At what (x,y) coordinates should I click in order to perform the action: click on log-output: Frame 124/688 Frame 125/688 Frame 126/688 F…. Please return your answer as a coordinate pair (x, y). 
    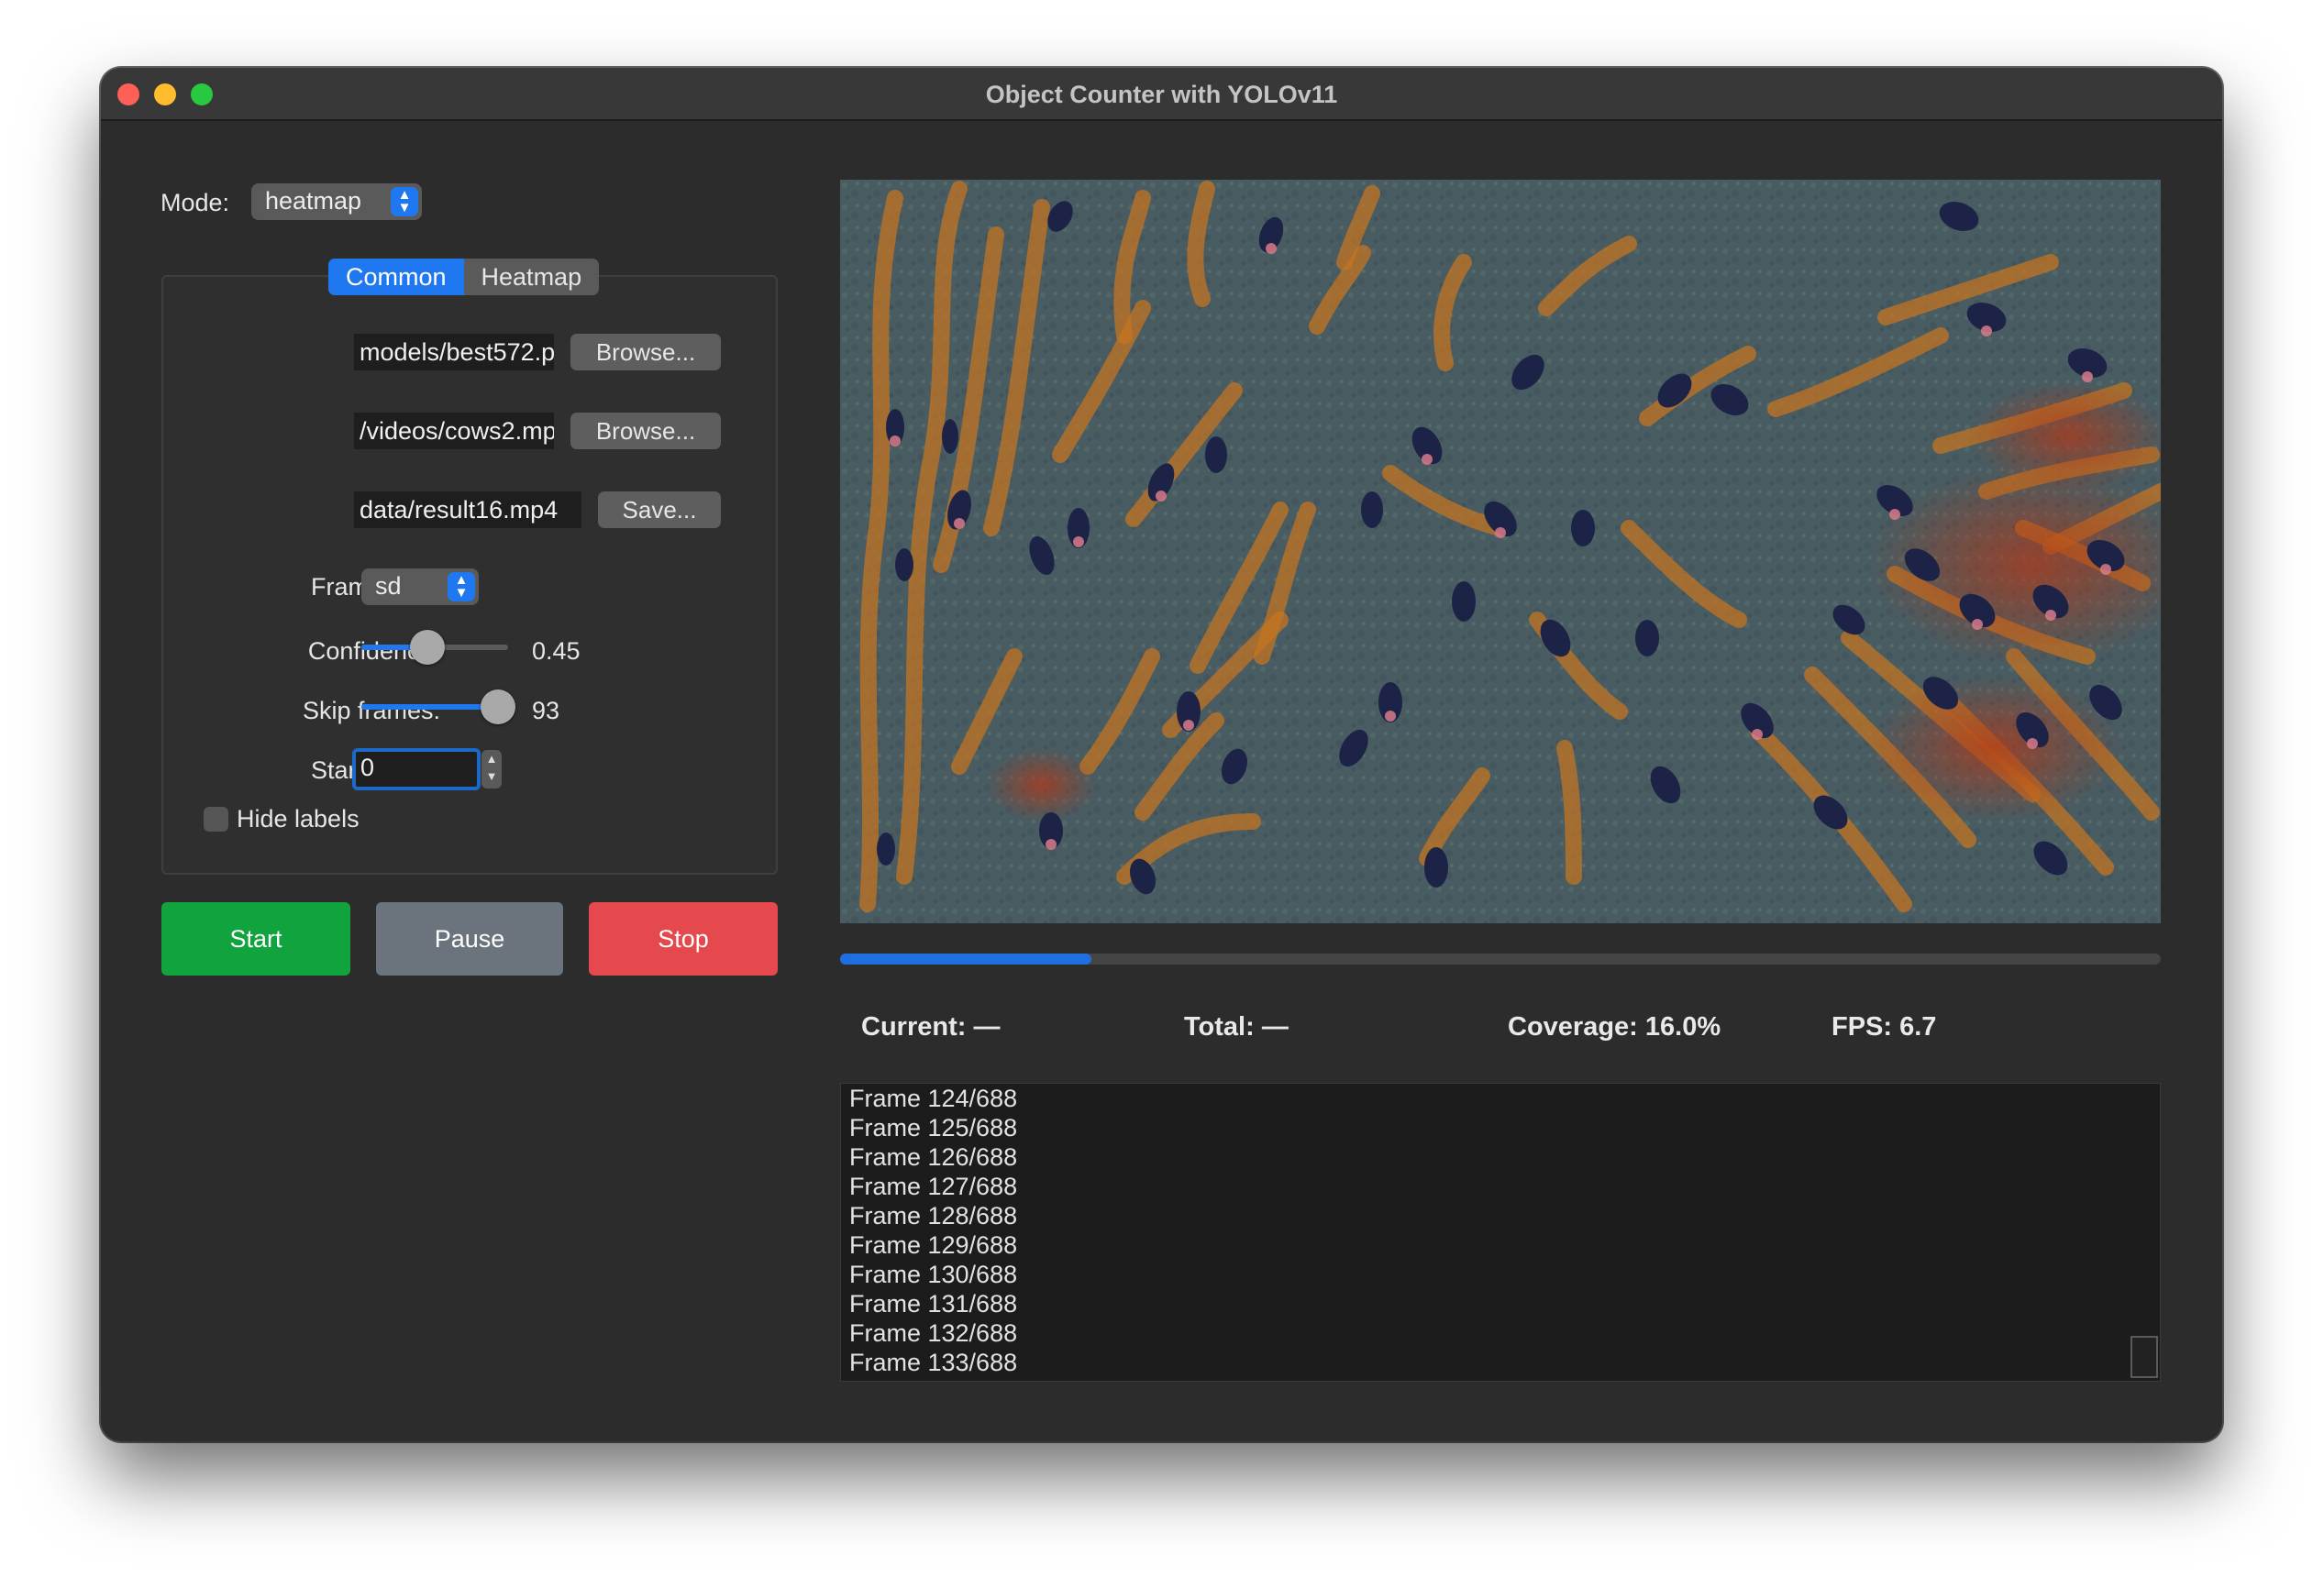
    Looking at the image, I should click on (1500, 1232).